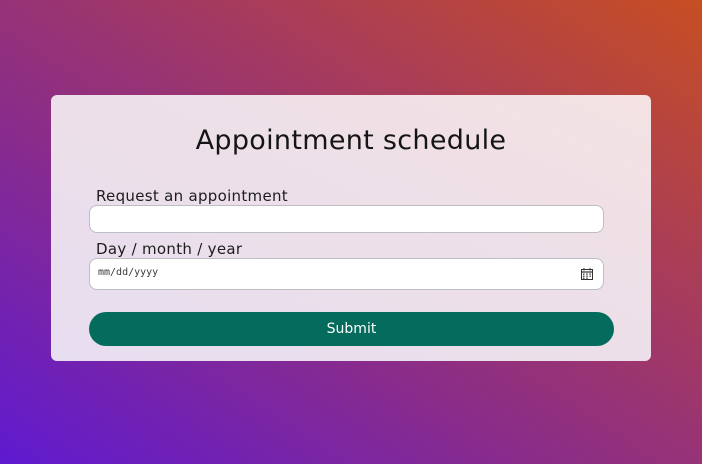 This screenshot has width=702, height=464. I want to click on request-appointment-label: Request an appointment, so click(192, 196).